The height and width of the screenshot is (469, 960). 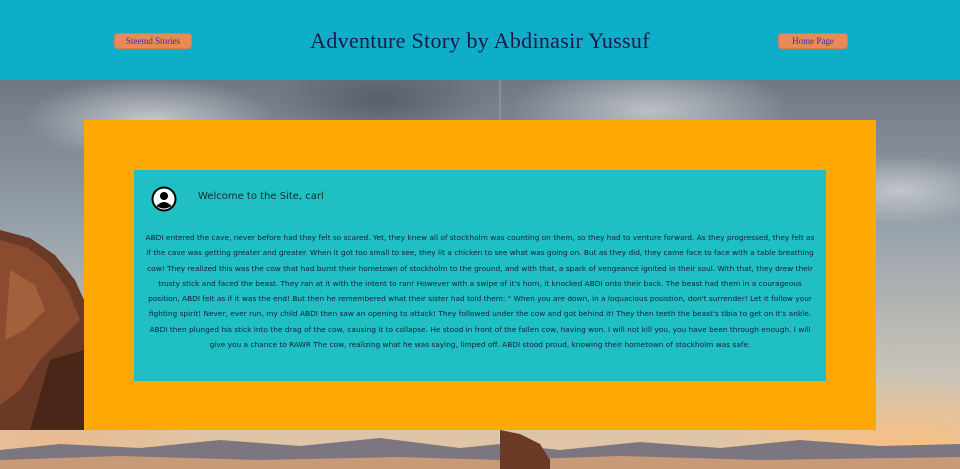 I want to click on user-avatar-icon, so click(x=164, y=199).